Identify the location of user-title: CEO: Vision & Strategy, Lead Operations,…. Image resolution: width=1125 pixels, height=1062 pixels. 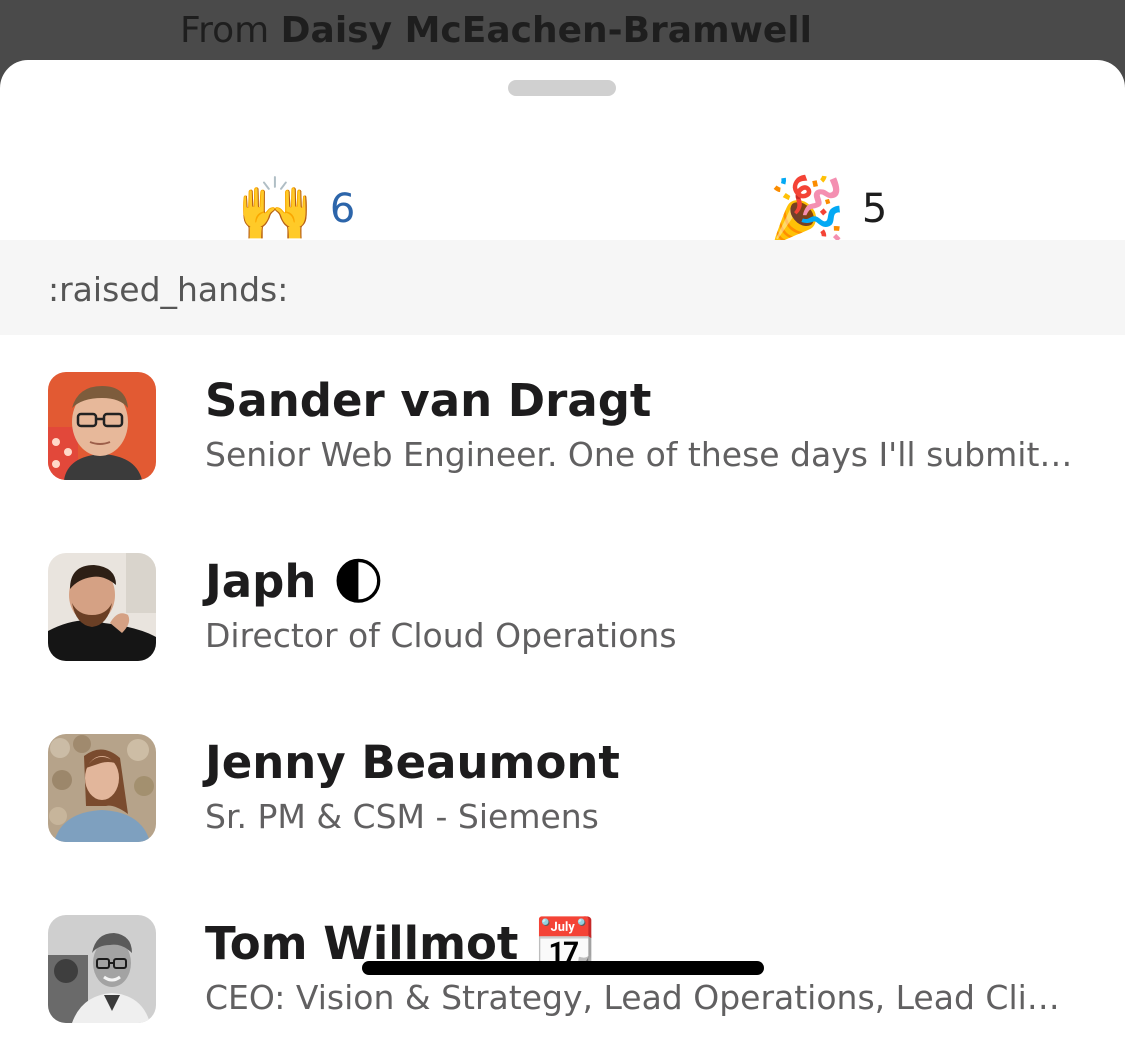
(640, 997).